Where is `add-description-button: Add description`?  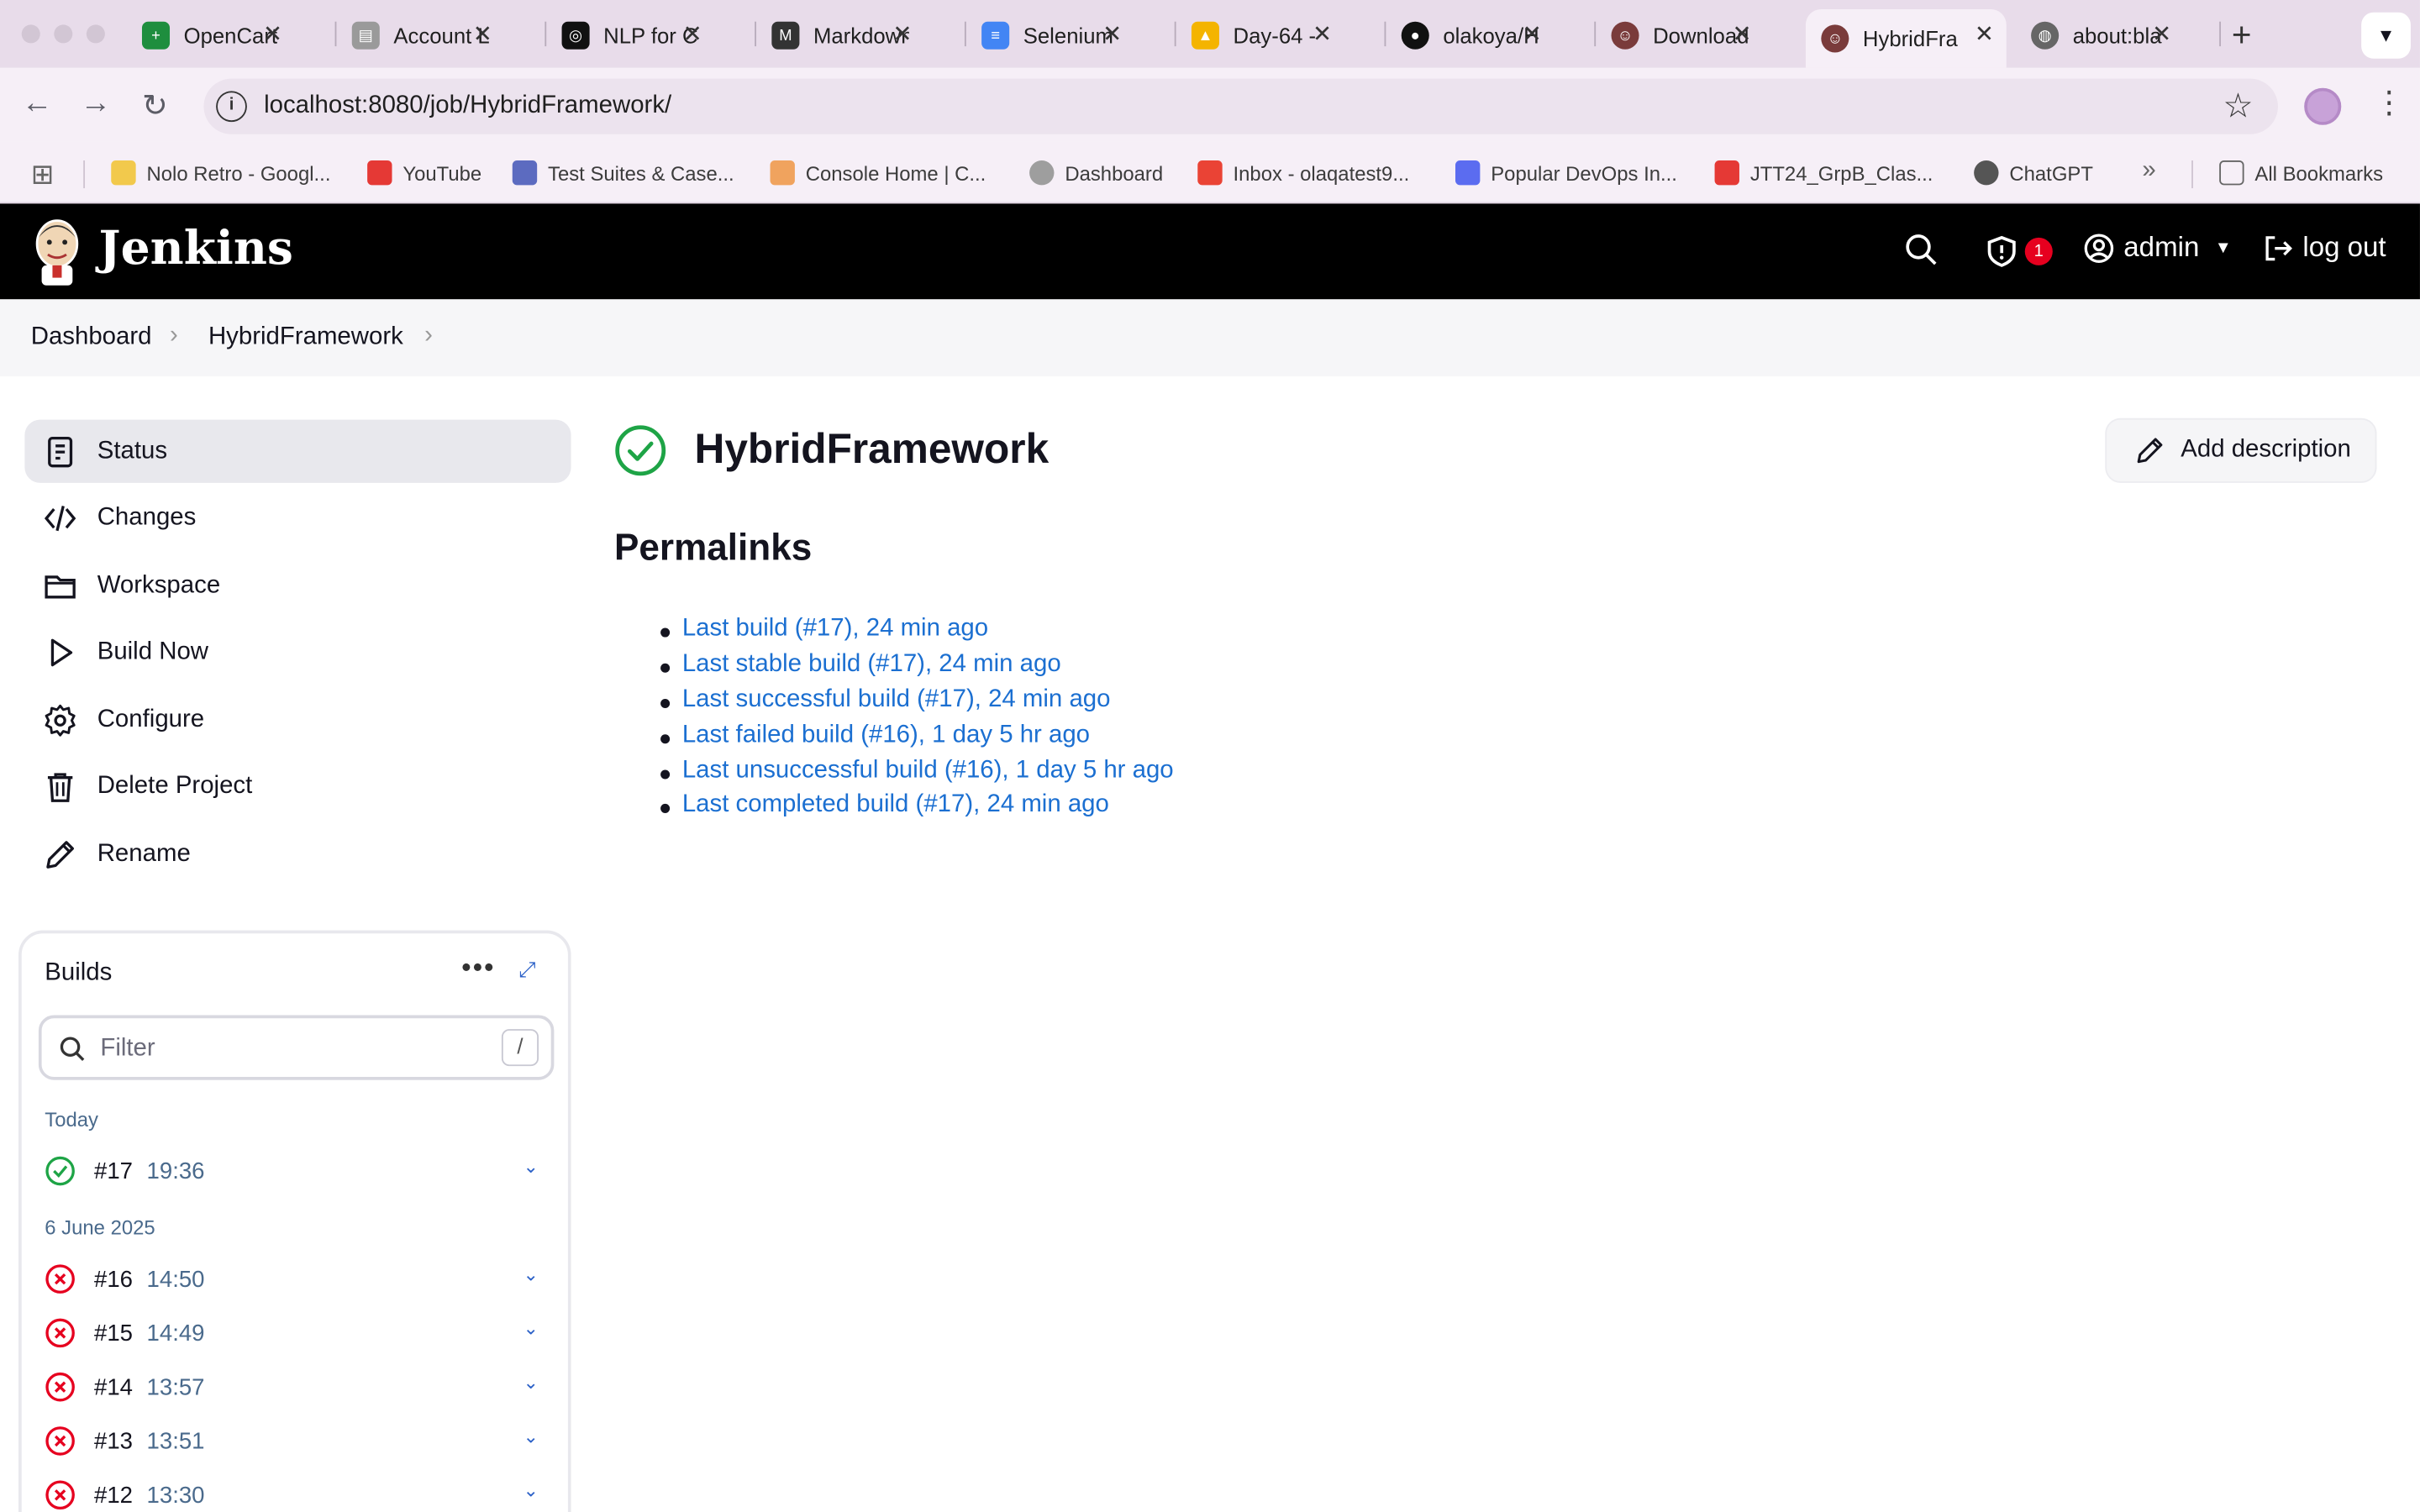
add-description-button: Add description is located at coordinates (2241, 450).